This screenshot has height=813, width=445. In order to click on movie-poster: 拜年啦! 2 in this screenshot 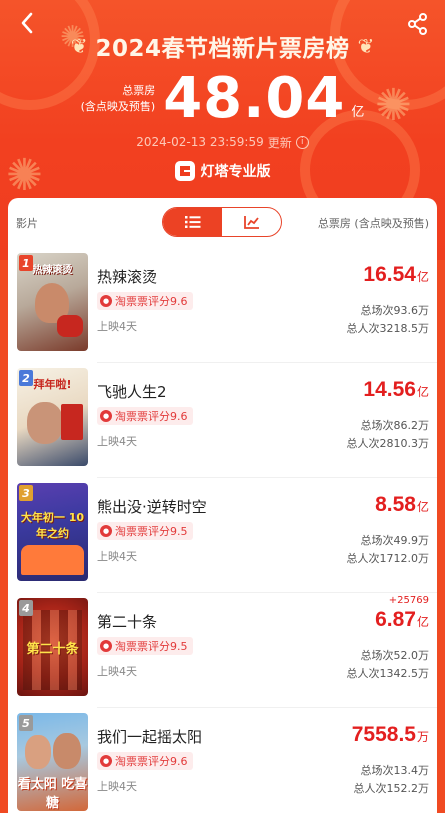, I will do `click(52, 417)`.